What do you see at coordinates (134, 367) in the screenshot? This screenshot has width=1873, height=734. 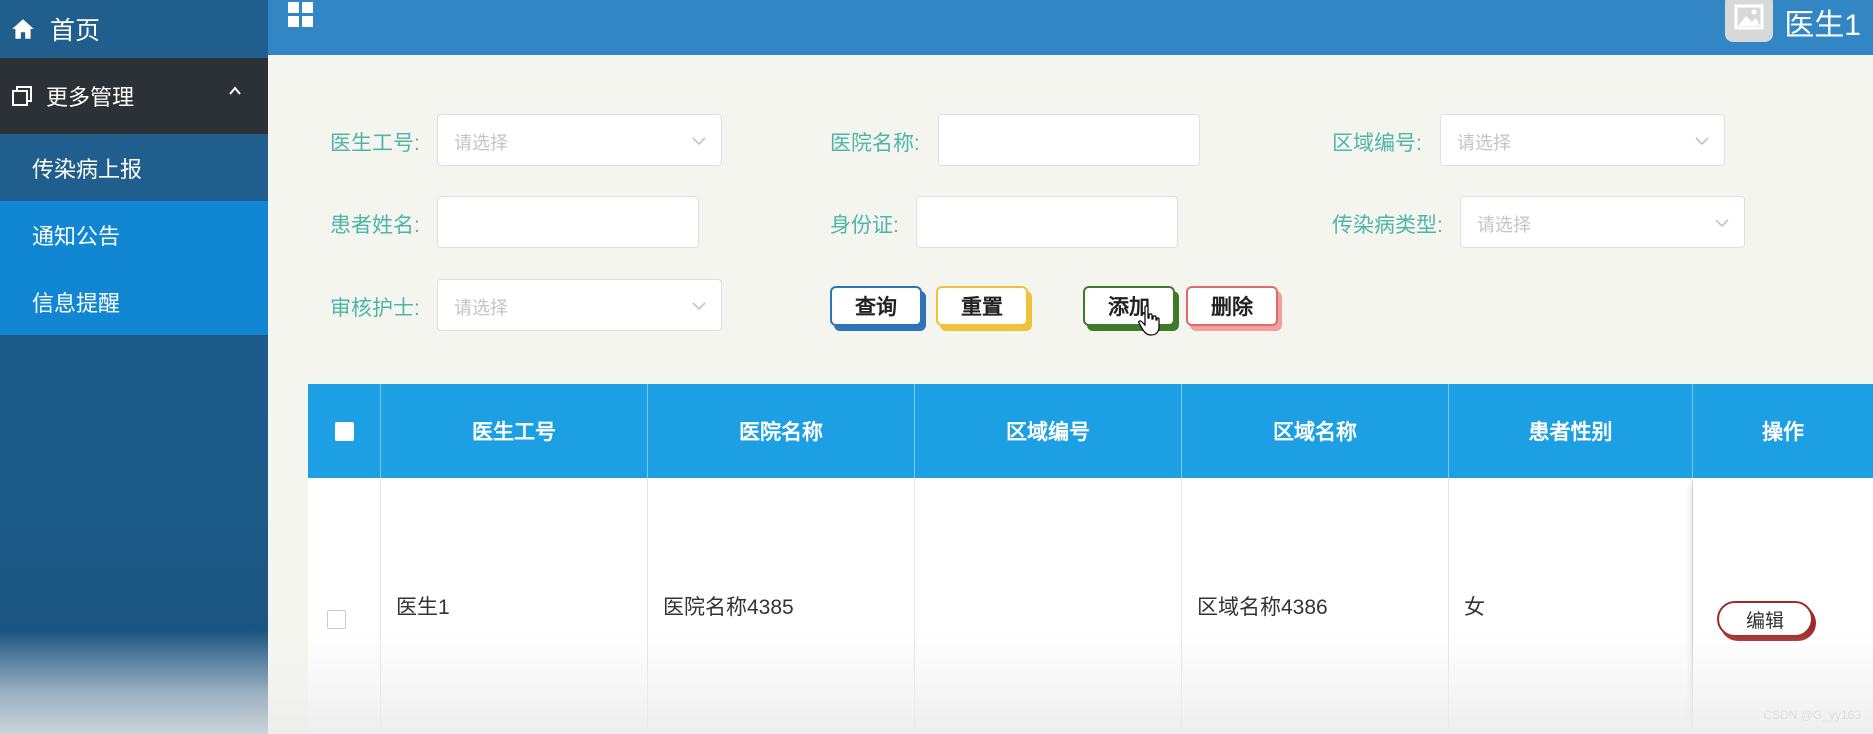 I see `sidebar: 首页 更多管理 传染病上报 通知公告 信息提醒` at bounding box center [134, 367].